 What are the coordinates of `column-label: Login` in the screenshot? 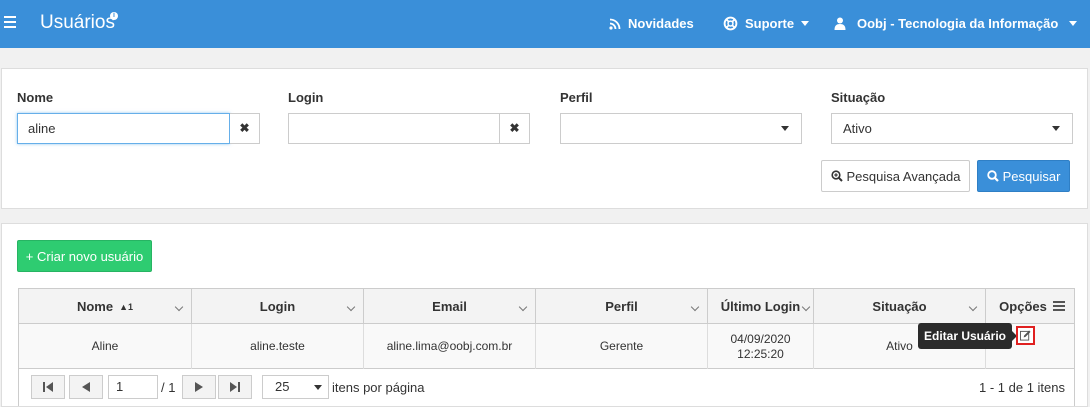 It's located at (277, 306).